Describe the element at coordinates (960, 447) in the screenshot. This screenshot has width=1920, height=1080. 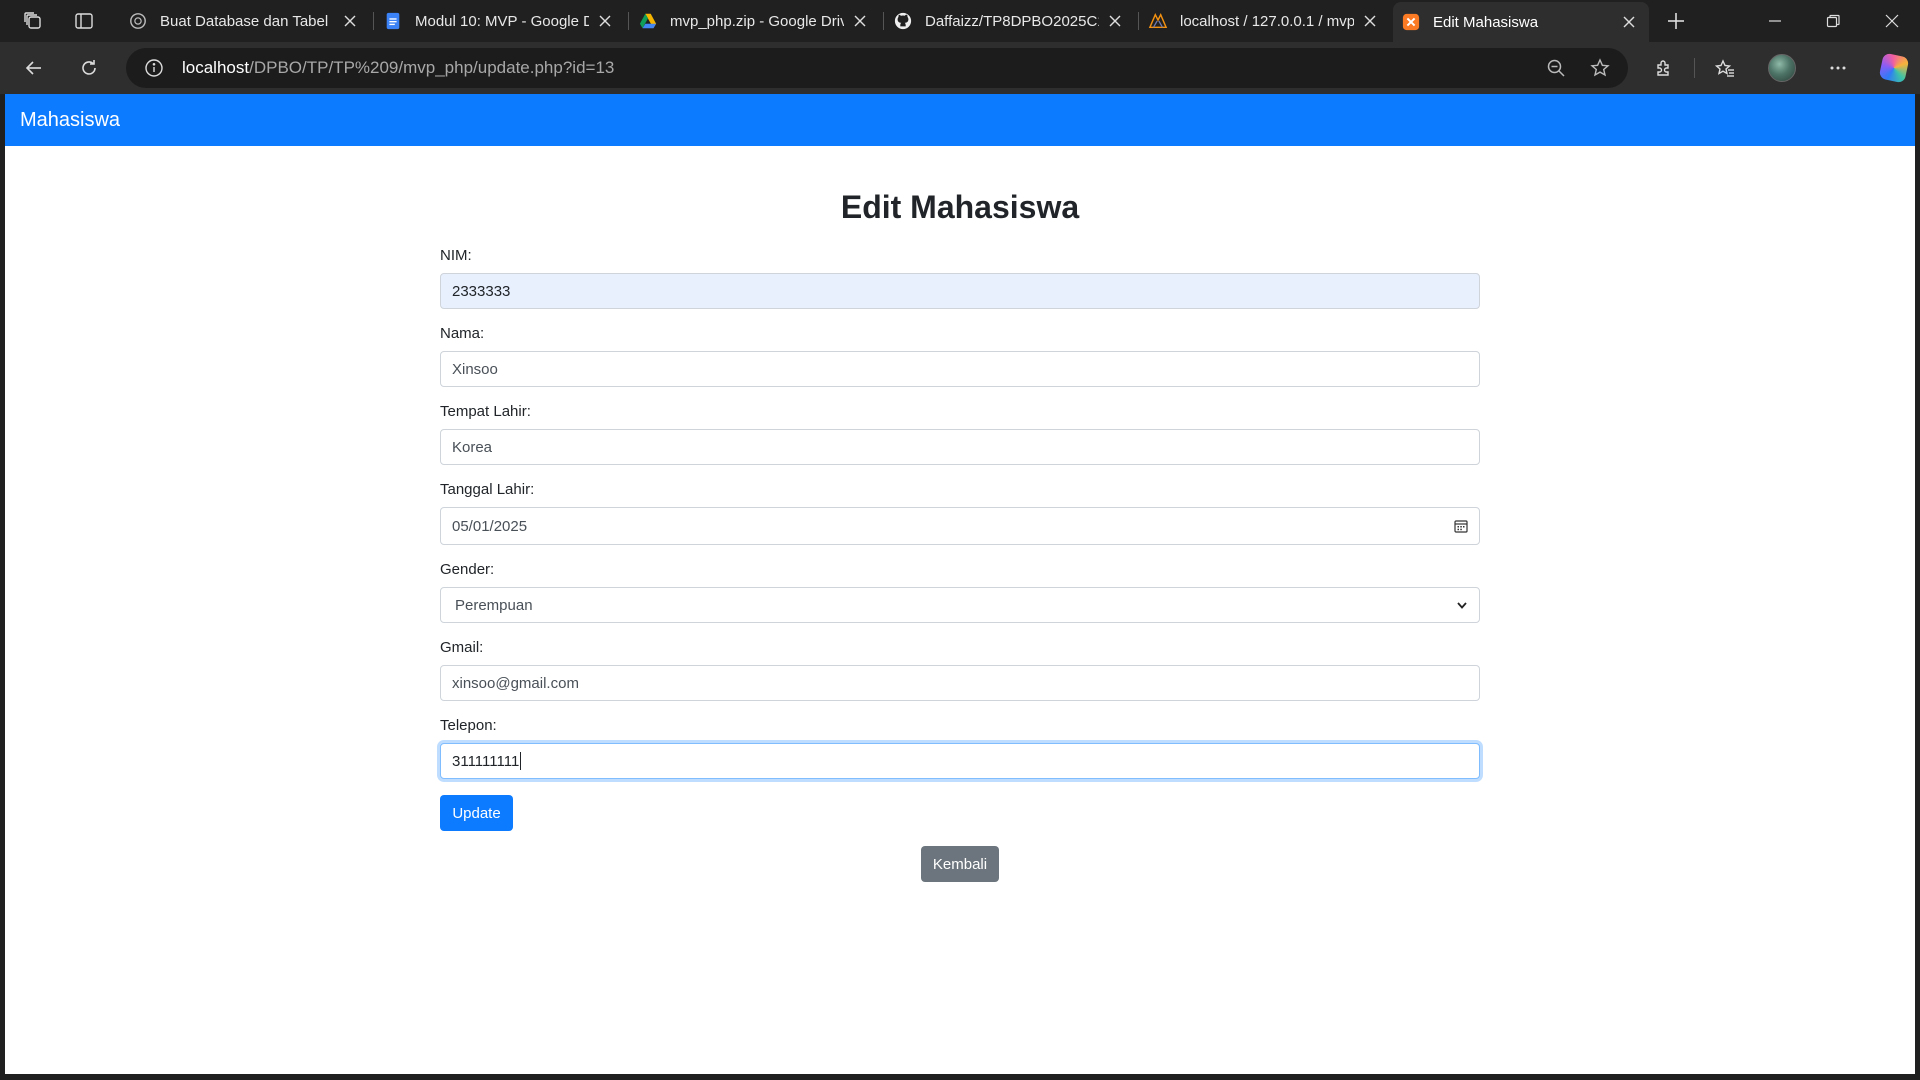
I see `tempat-lahir-input: Korea` at that location.